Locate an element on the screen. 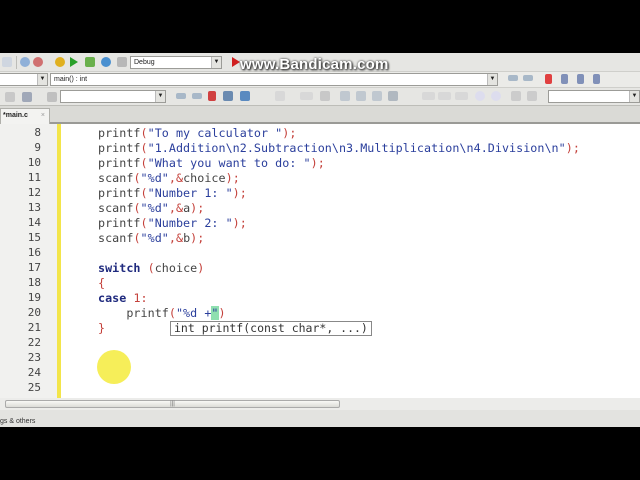 This screenshot has width=640, height=480. bookmark-next-icon is located at coordinates (580, 79).